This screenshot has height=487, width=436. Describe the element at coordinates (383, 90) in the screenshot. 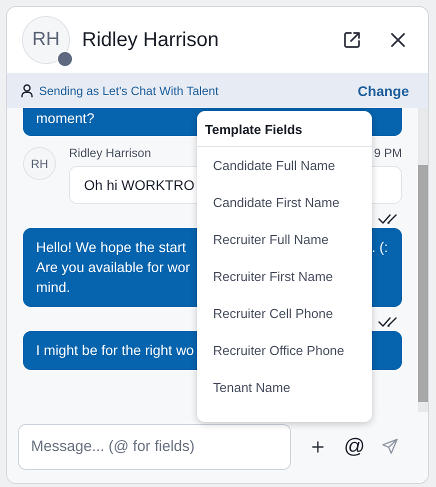

I see `change-link: Change` at that location.